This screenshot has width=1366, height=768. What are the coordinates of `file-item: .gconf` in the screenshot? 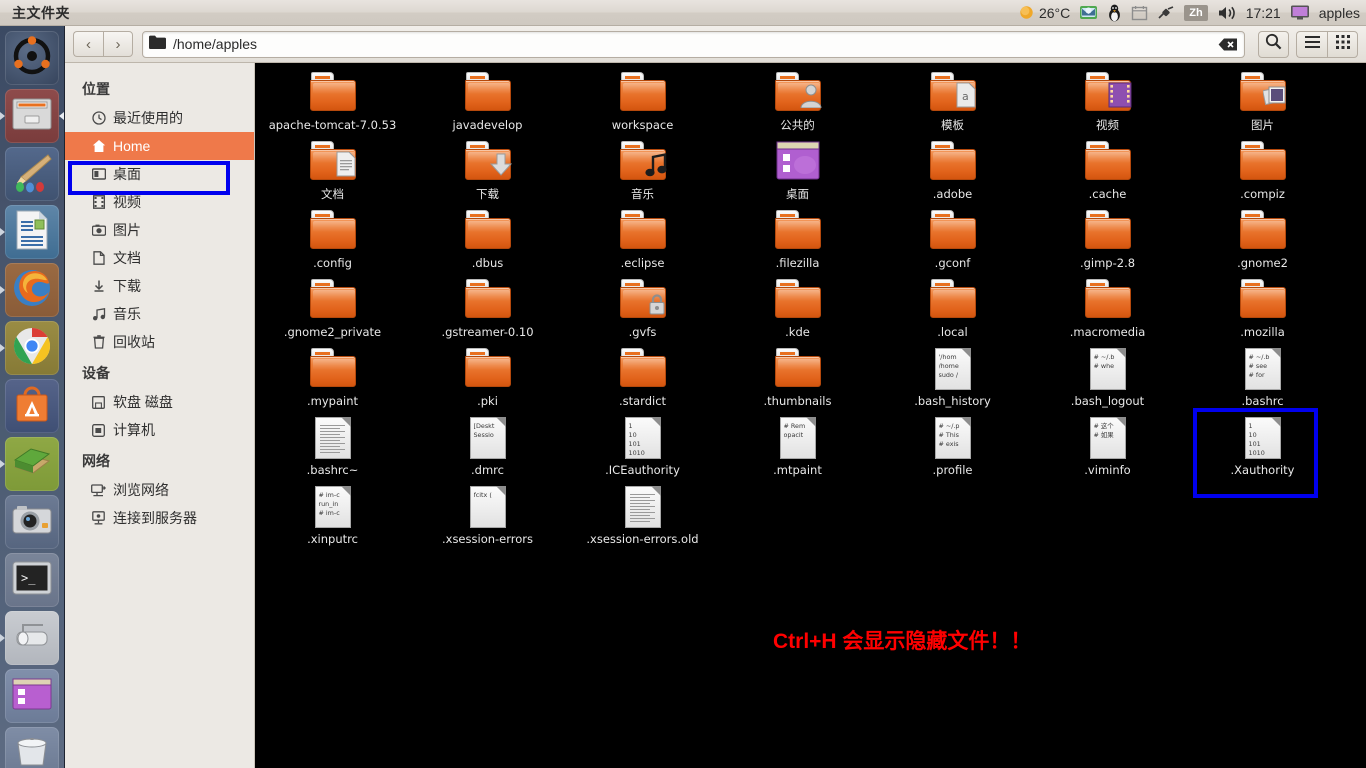 It's located at (952, 235).